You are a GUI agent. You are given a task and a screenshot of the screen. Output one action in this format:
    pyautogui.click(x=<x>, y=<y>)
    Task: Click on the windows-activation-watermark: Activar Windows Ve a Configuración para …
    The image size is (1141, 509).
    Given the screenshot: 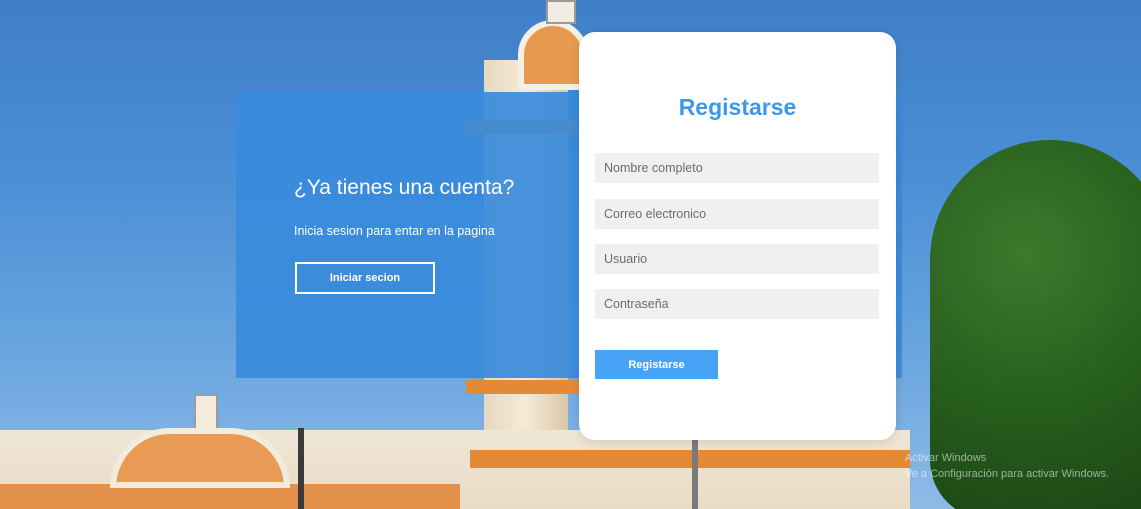 What is the action you would take?
    pyautogui.click(x=1020, y=466)
    